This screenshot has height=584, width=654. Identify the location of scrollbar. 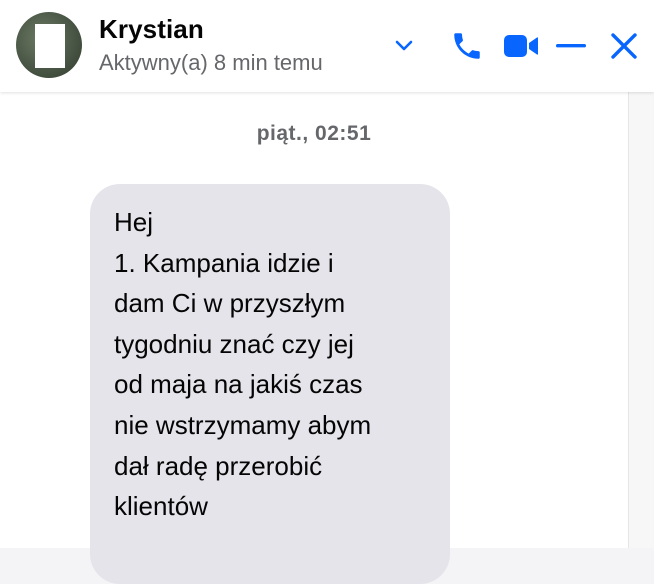
(641, 320).